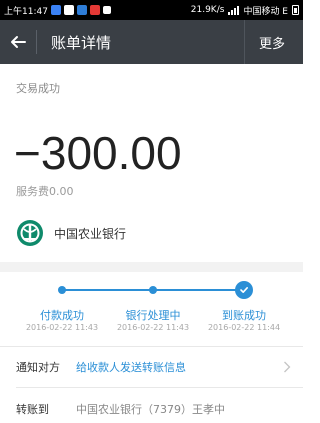  Describe the element at coordinates (90, 233) in the screenshot. I see `bank-name: 中国农业银行` at that location.